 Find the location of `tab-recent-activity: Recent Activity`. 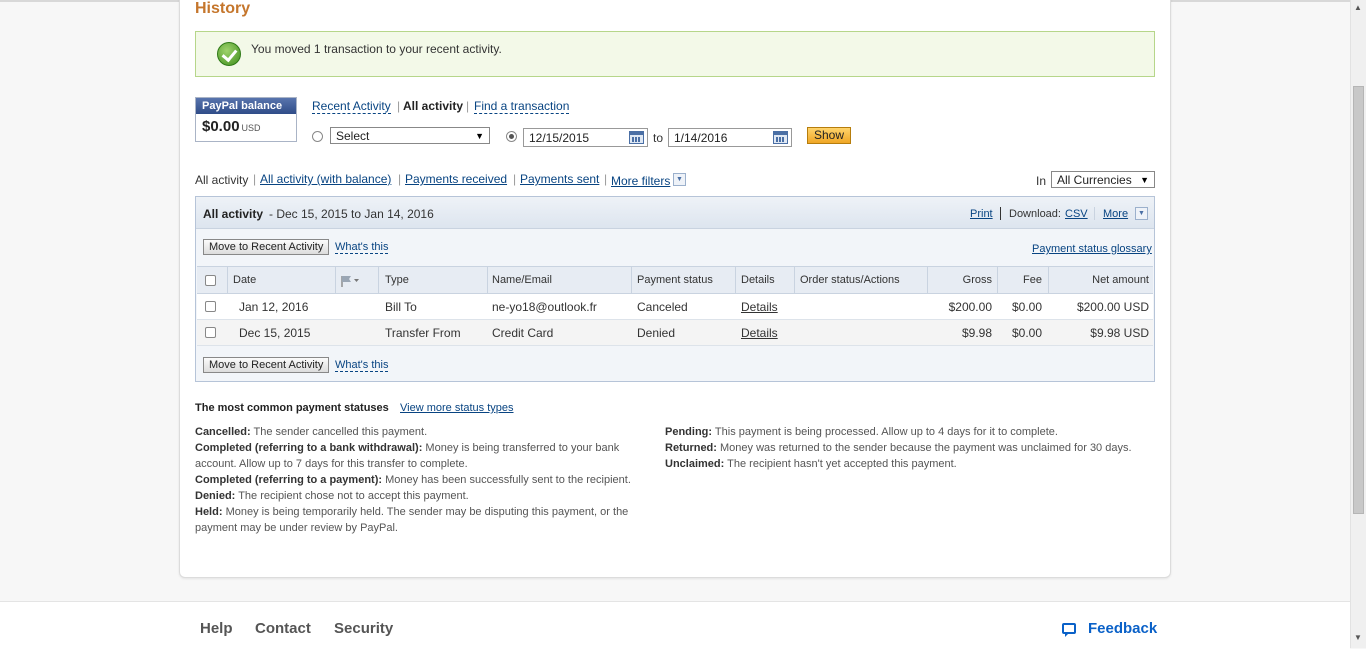

tab-recent-activity: Recent Activity is located at coordinates (351, 106).